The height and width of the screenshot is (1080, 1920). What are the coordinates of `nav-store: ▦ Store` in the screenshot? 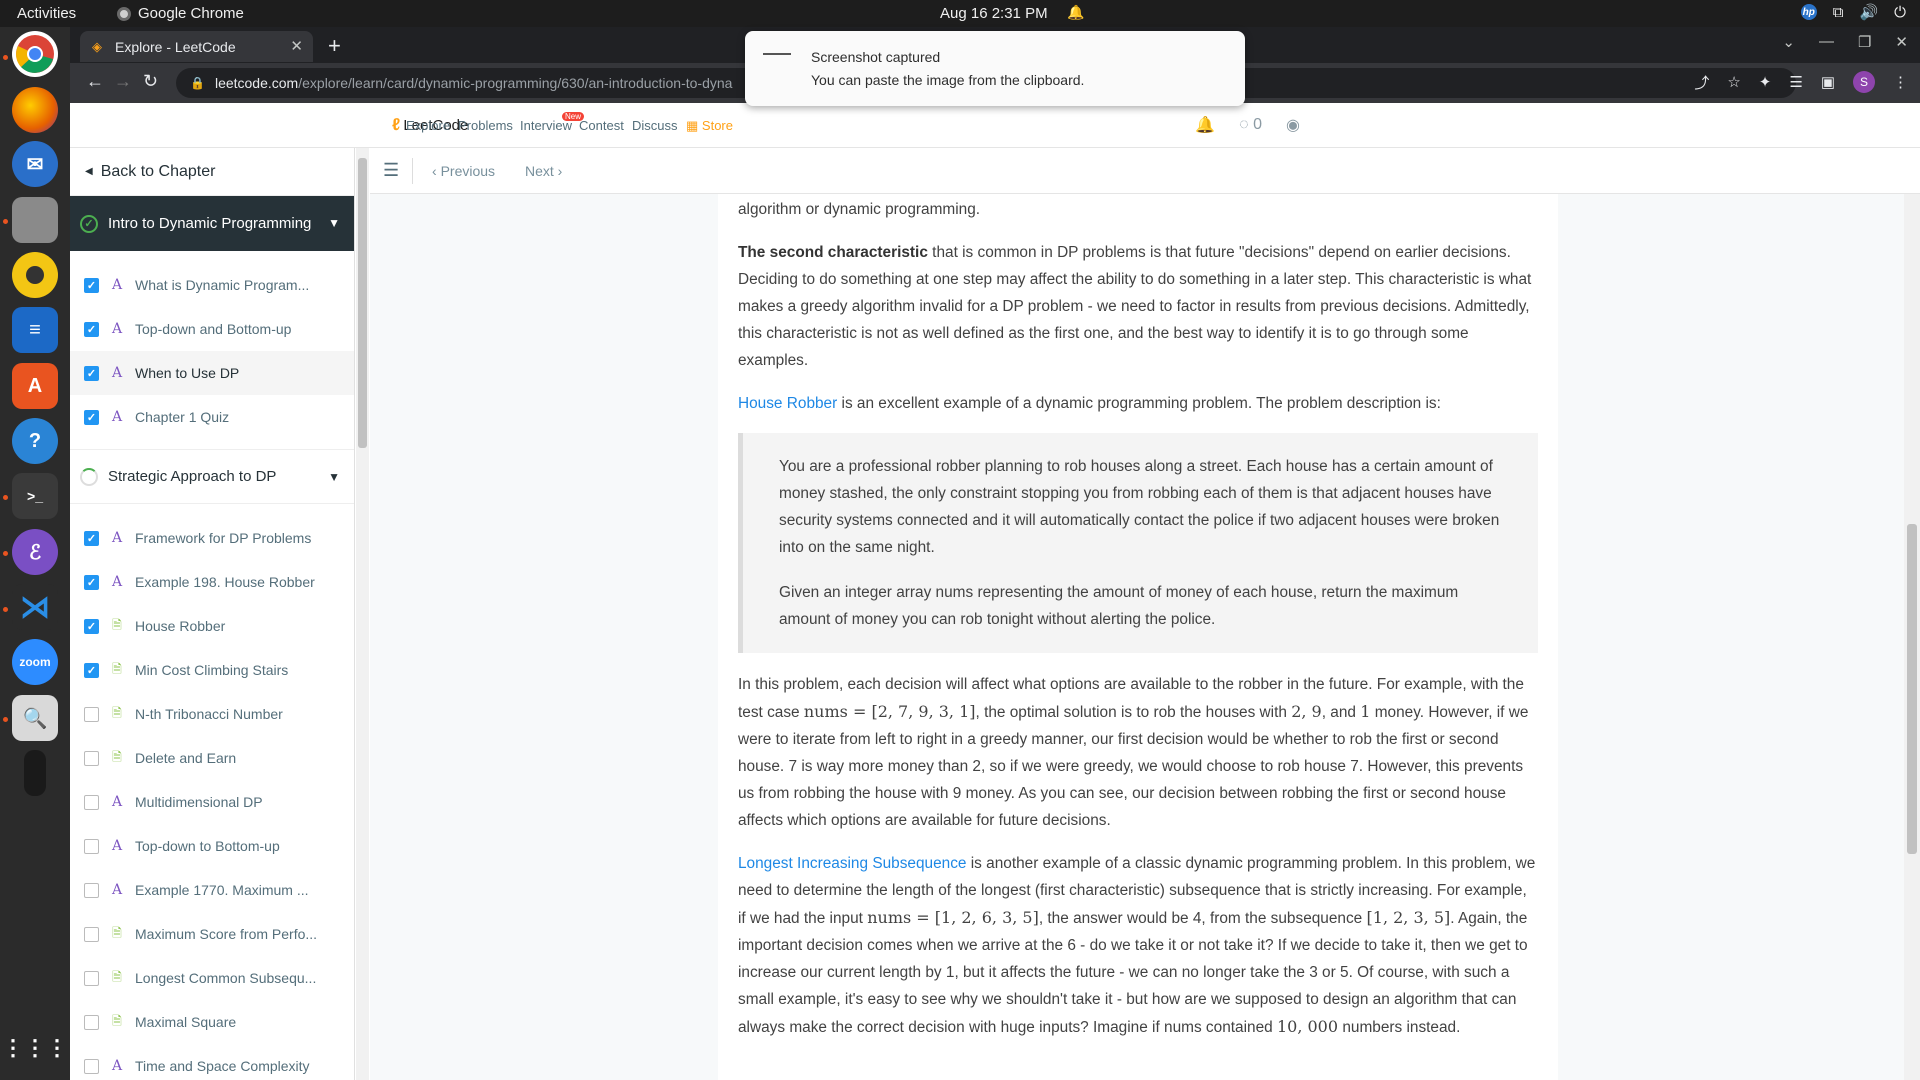 It's located at (709, 126).